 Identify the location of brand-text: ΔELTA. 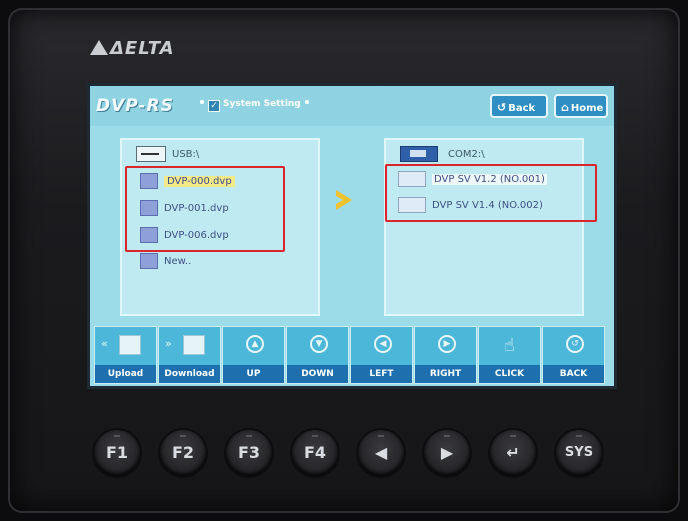
(142, 48).